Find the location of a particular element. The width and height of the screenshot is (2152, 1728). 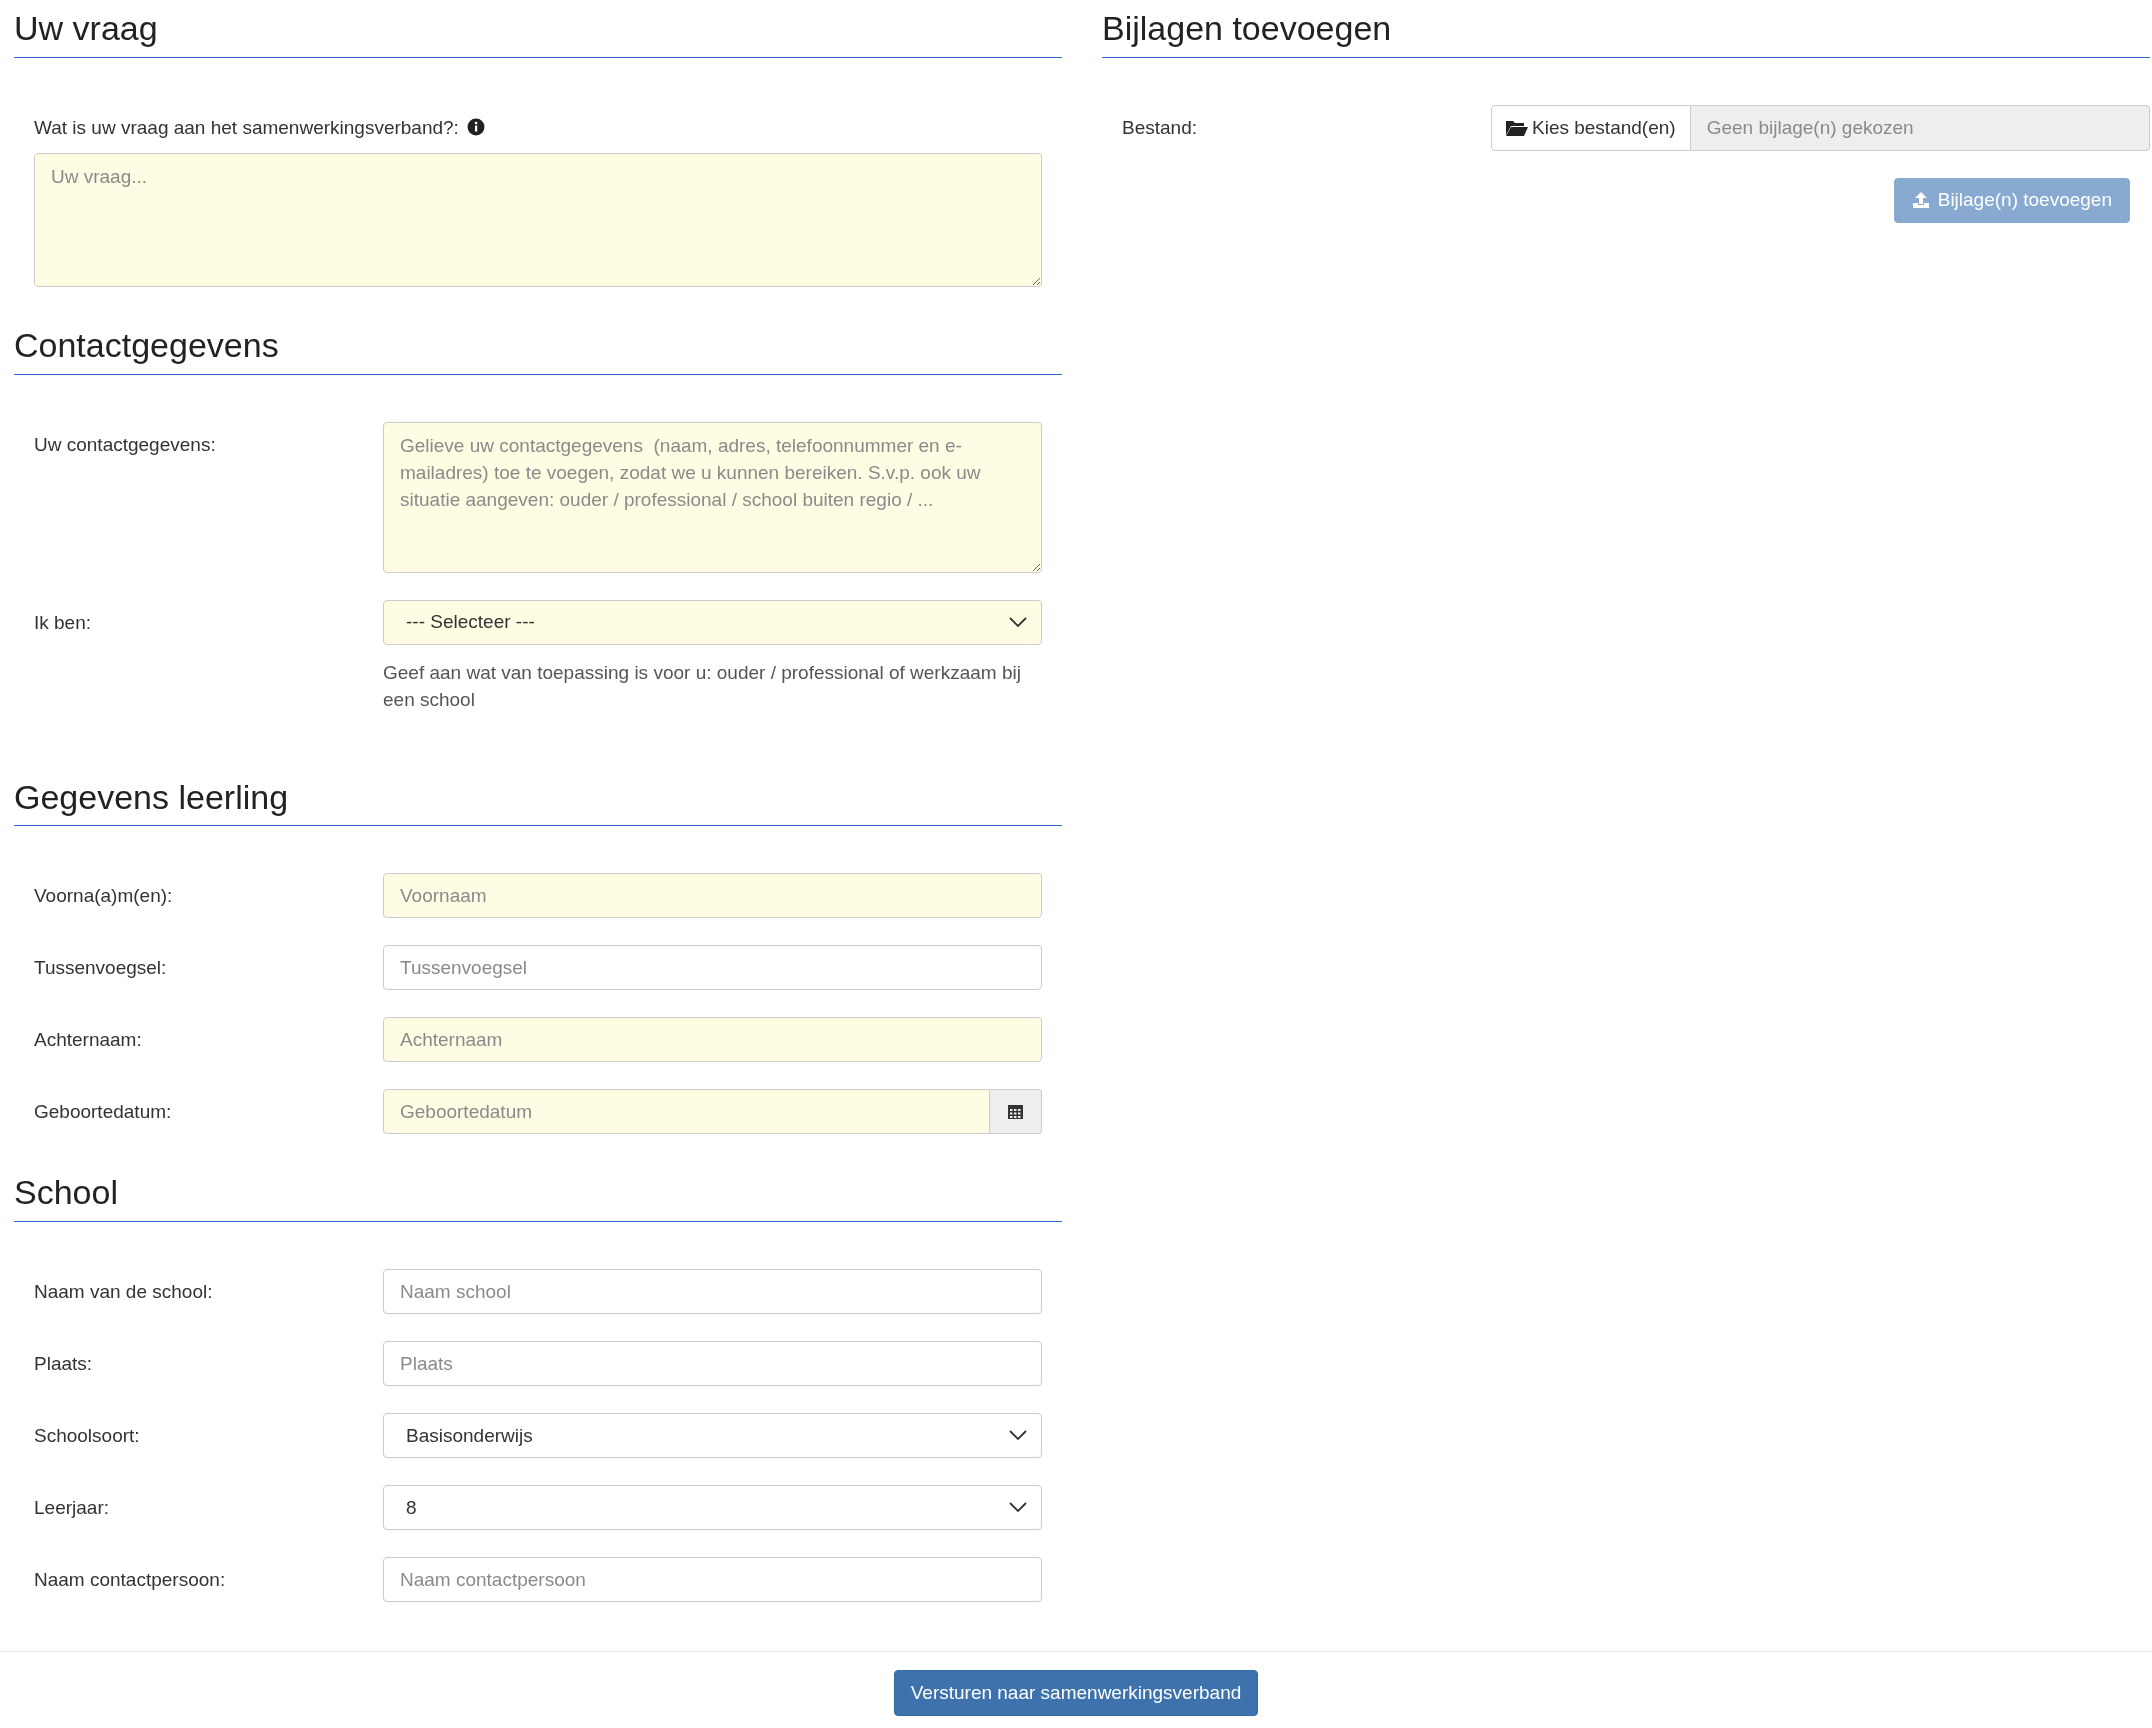

section-heading: Gegevens leerling is located at coordinates (538, 797).